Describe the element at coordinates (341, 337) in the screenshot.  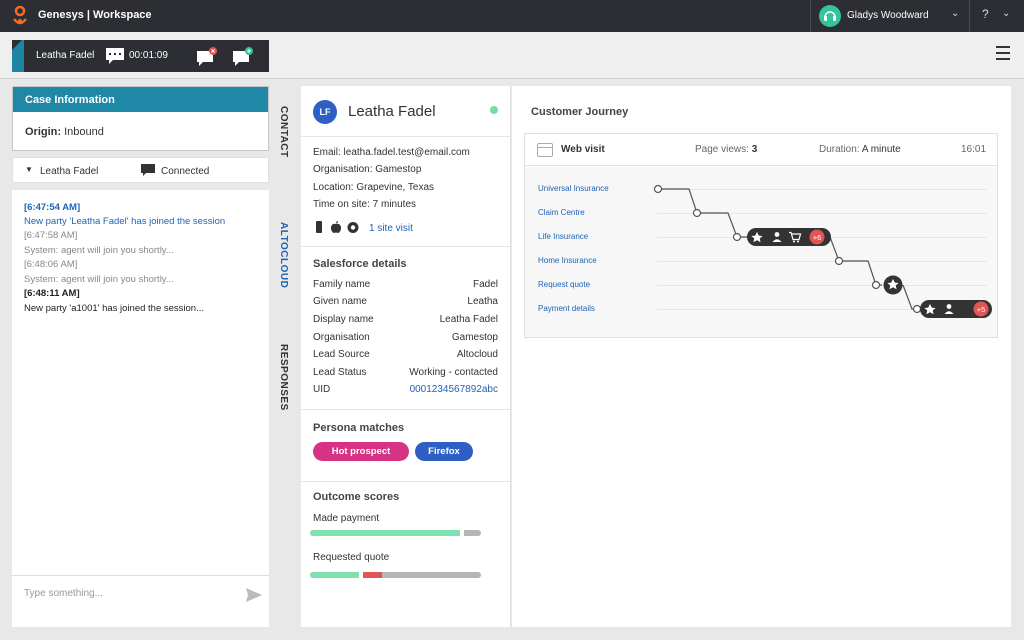
I see `sf-label: Organisation` at that location.